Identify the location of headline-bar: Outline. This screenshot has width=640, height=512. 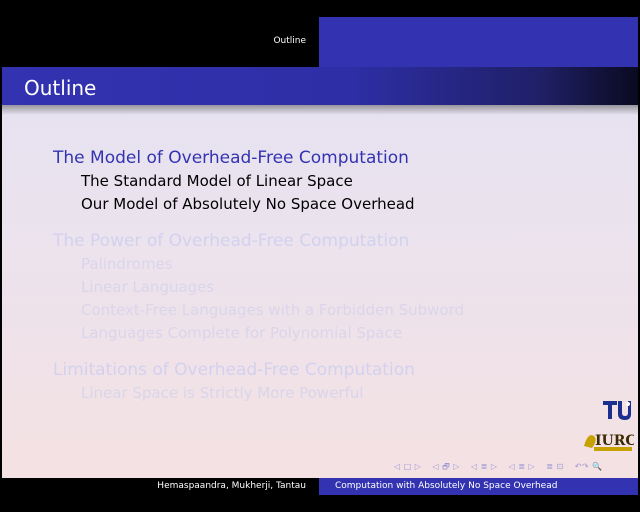
(320, 42).